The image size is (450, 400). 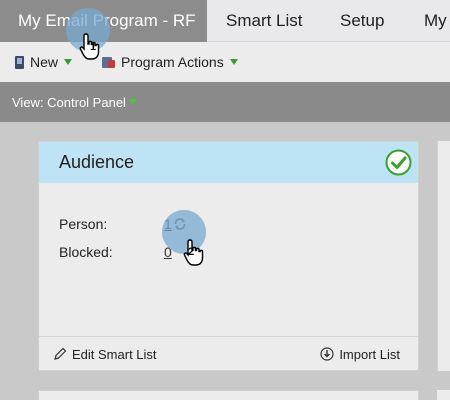 I want to click on new-icon, so click(x=19, y=62).